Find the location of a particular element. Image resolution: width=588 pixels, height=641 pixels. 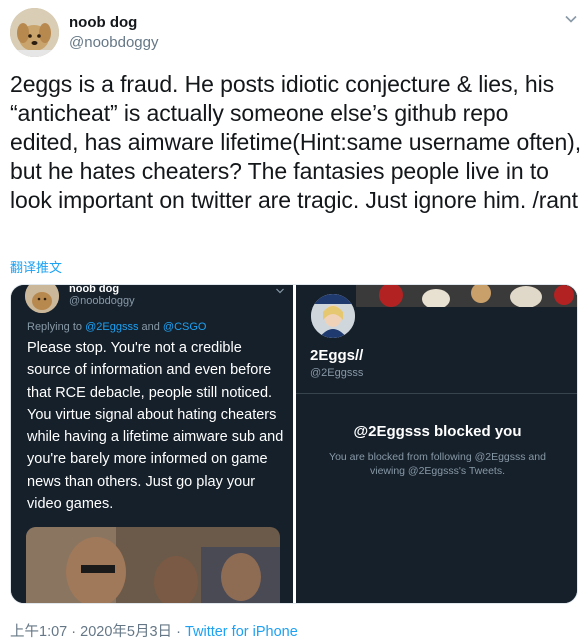

embedded-reply-context: Replying to @2Eggsss and @CSGO is located at coordinates (117, 327).